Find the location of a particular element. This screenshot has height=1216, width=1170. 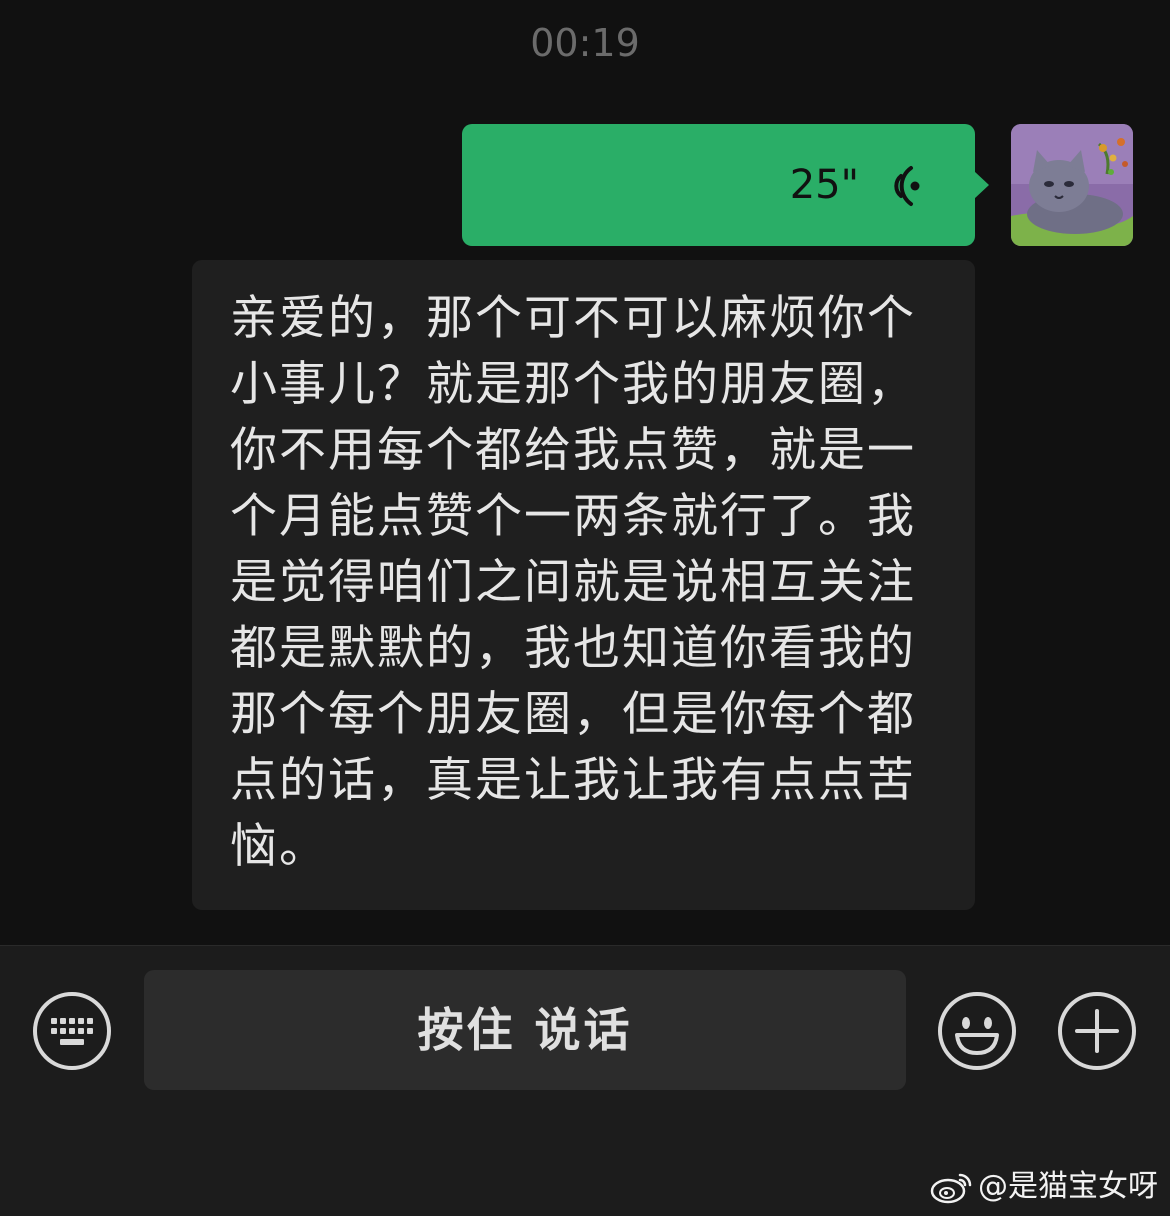

hold-to-talk-button: 按住 说话 is located at coordinates (525, 1030).